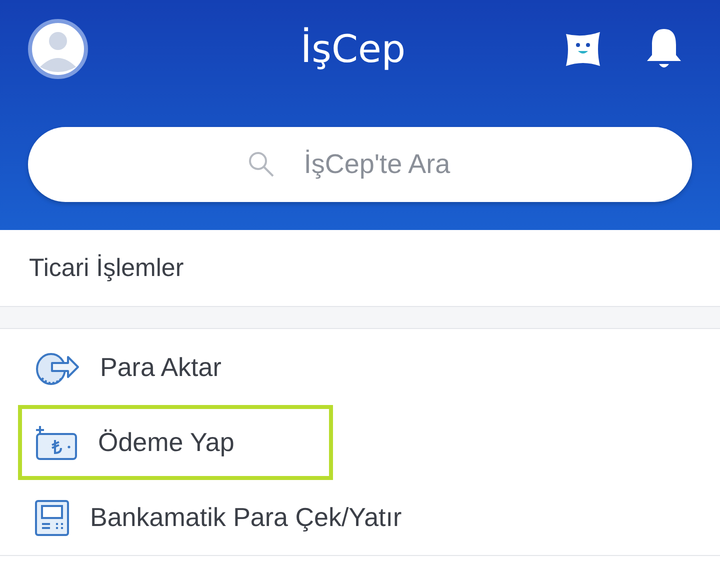 The width and height of the screenshot is (720, 564). Describe the element at coordinates (175, 442) in the screenshot. I see `menu-item: Ödeme Yap` at that location.